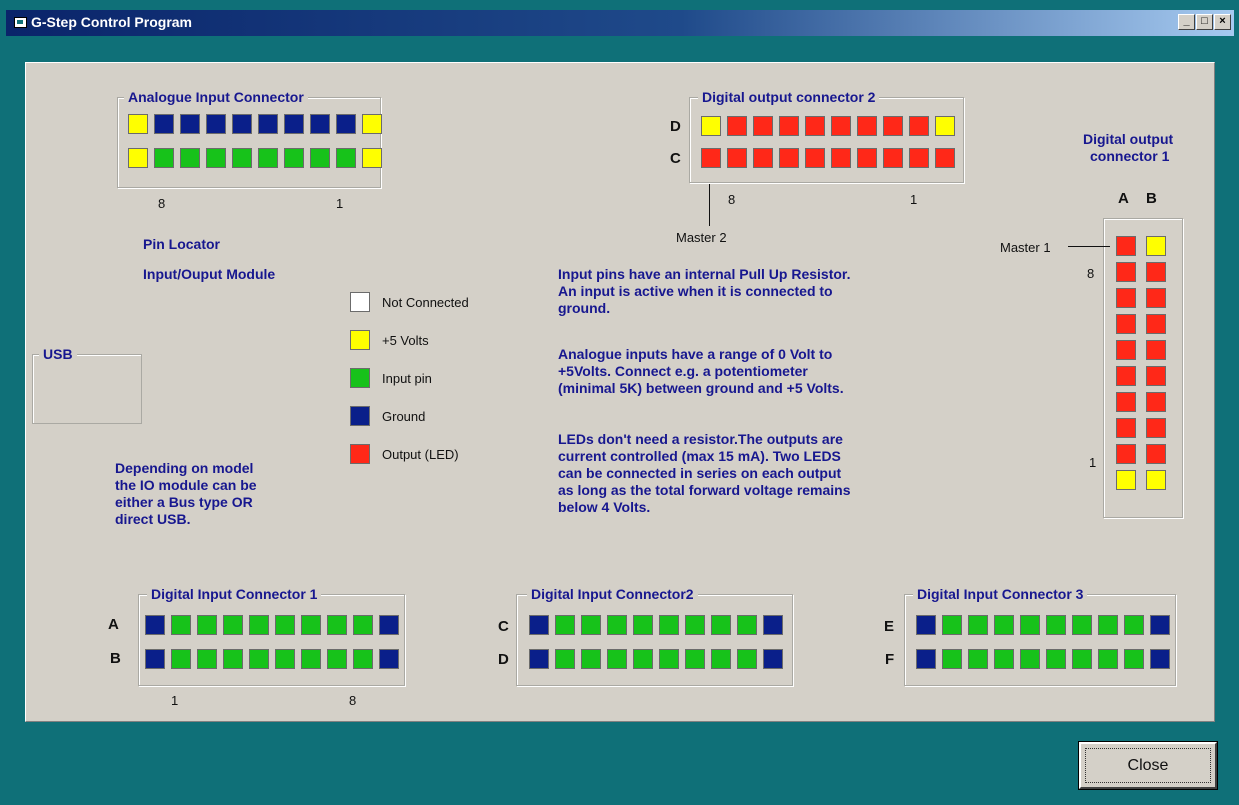 Image resolution: width=1239 pixels, height=805 pixels. I want to click on dout2-label-c: C, so click(675, 158).